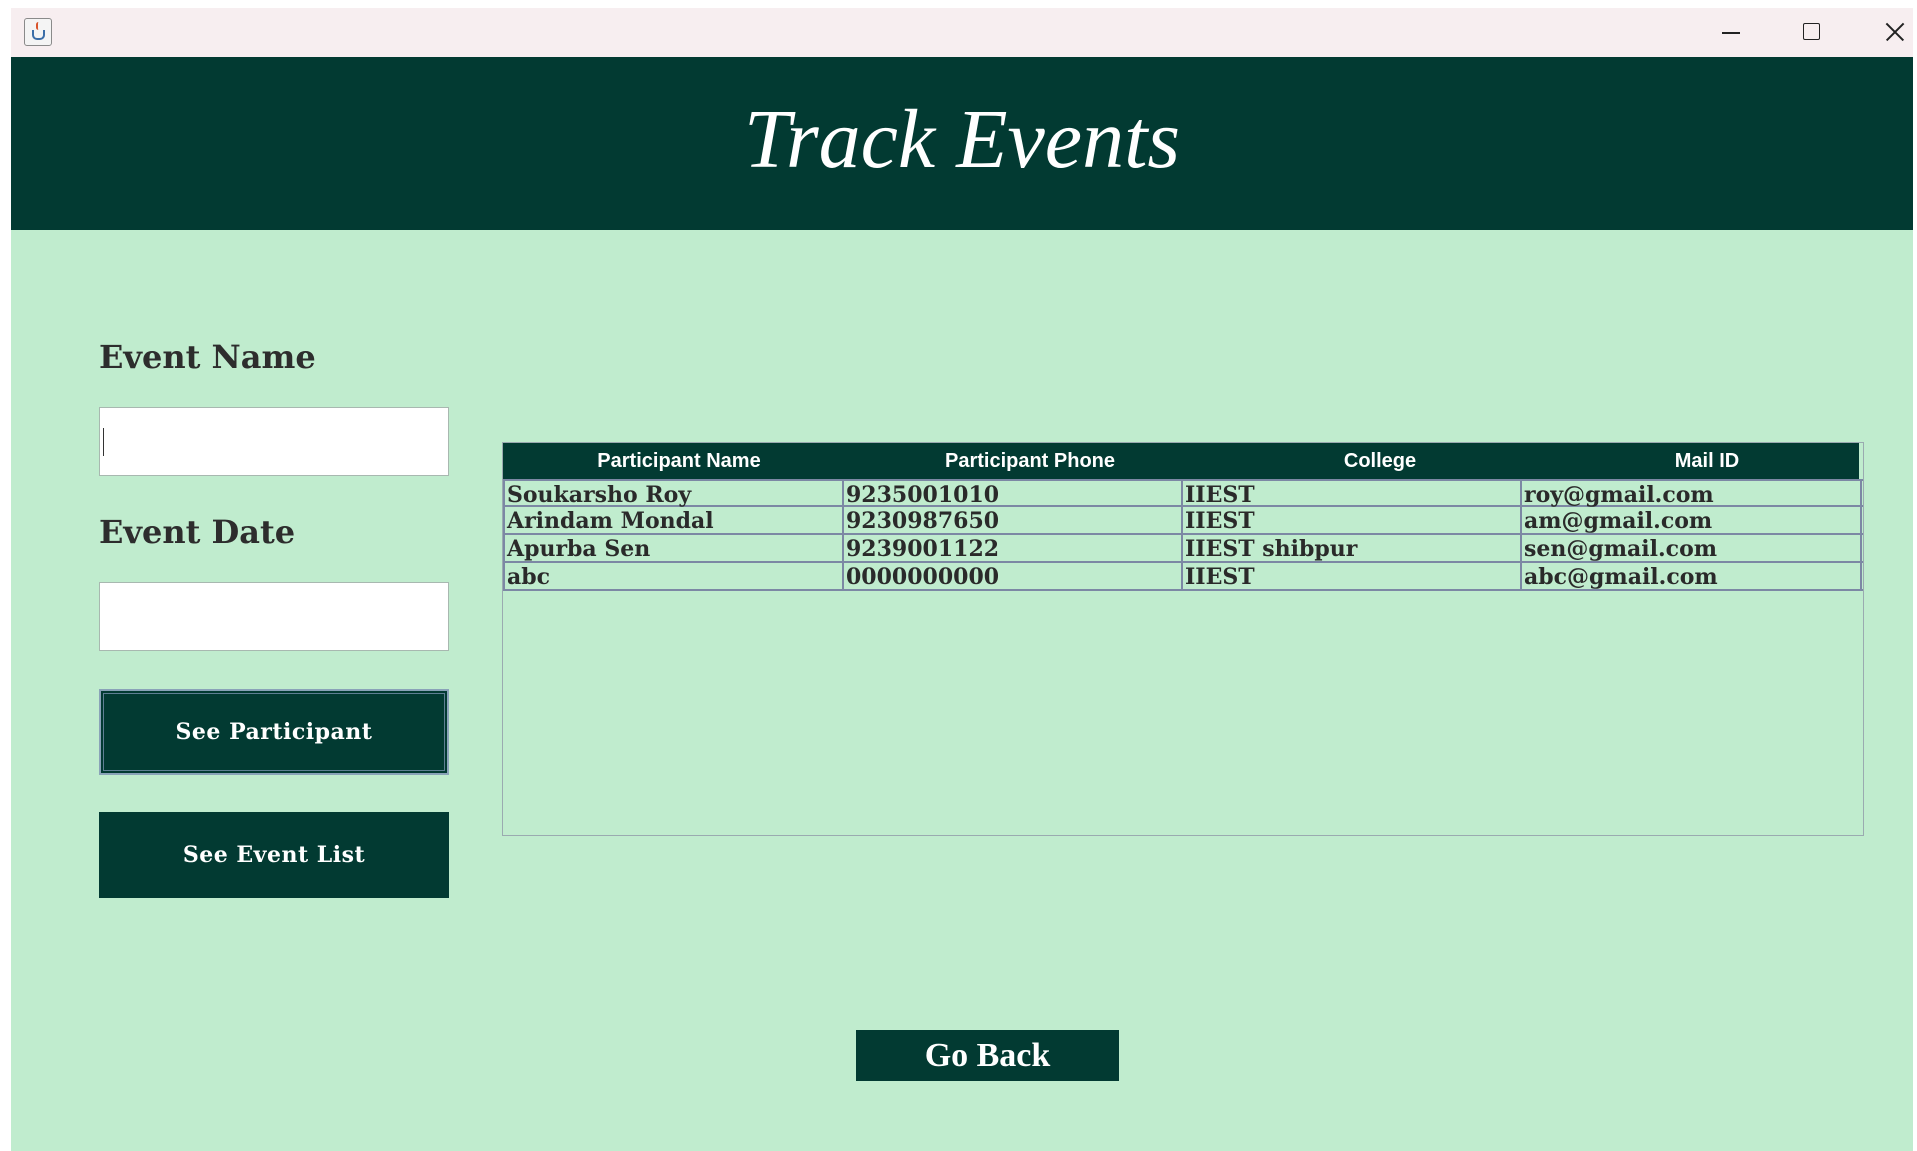 This screenshot has width=1917, height=1151. What do you see at coordinates (1011, 548) in the screenshot?
I see `cell-participant-phone: 9239001122` at bounding box center [1011, 548].